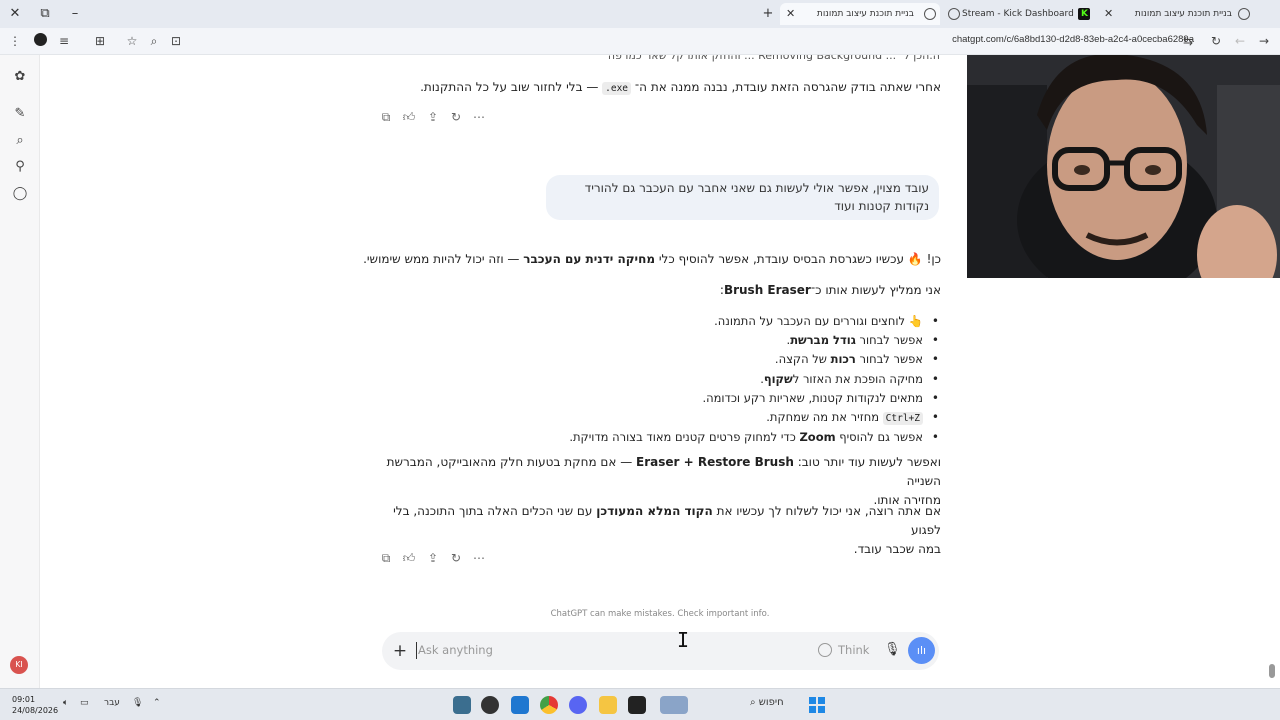  Describe the element at coordinates (15, 41) in the screenshot. I see `menu-dots-icon: ⋮` at that location.